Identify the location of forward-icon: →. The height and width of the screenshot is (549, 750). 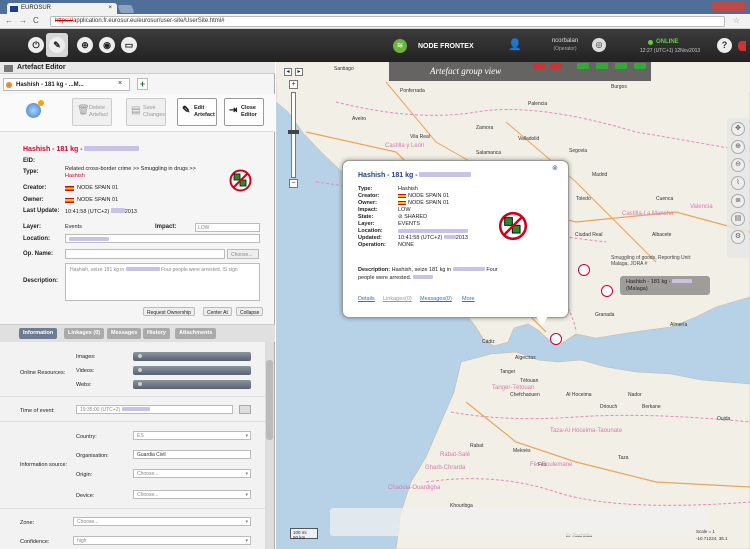
(23, 20).